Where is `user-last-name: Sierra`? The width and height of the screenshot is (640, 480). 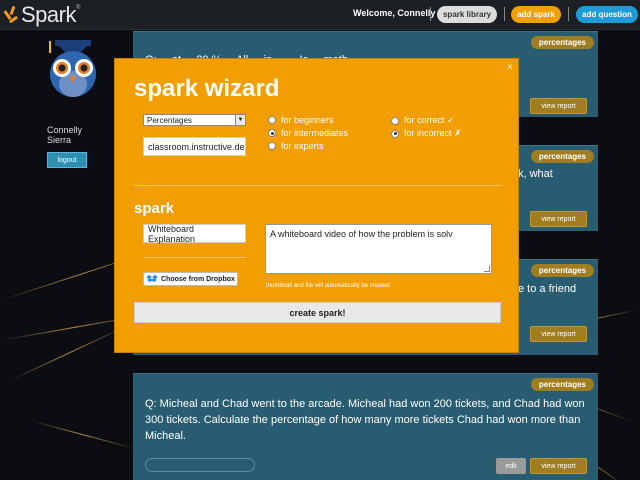 user-last-name: Sierra is located at coordinates (59, 140).